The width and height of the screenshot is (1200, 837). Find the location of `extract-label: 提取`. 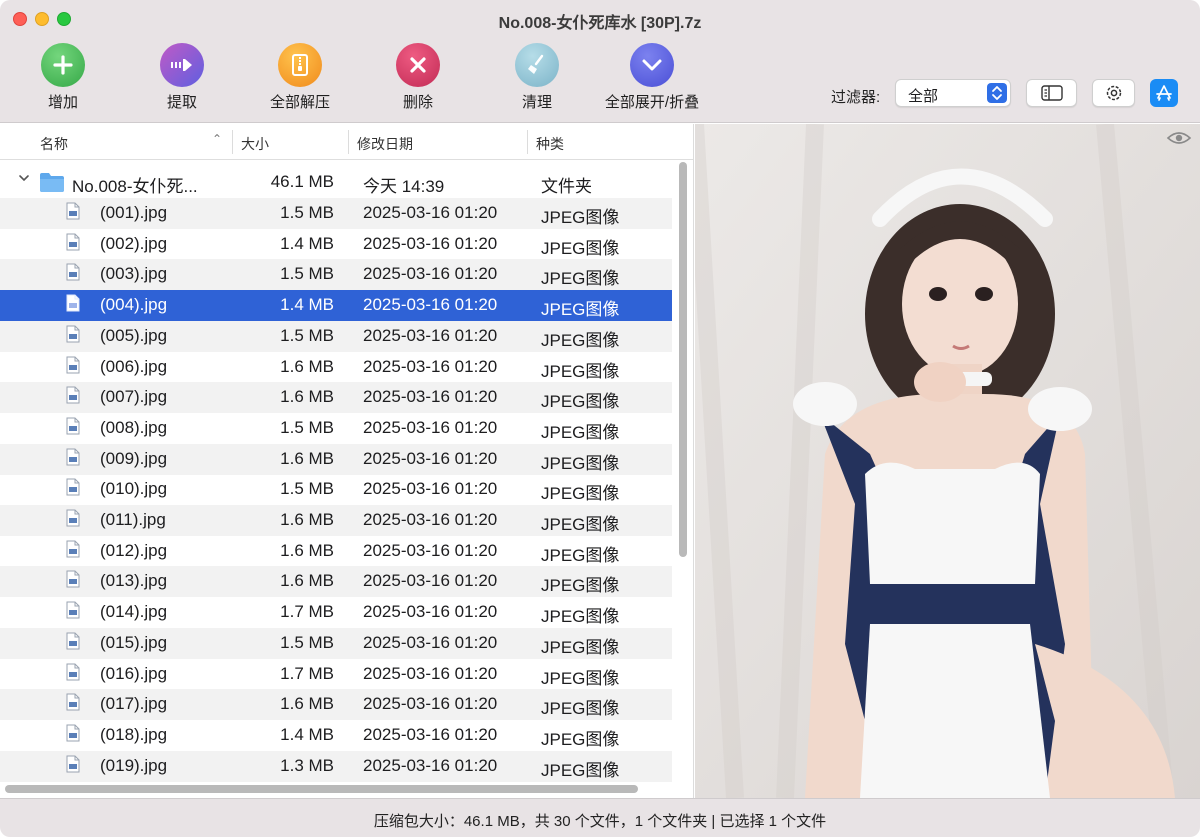

extract-label: 提取 is located at coordinates (181, 102).